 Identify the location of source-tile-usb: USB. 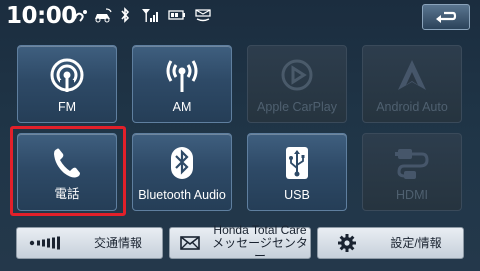
(297, 172).